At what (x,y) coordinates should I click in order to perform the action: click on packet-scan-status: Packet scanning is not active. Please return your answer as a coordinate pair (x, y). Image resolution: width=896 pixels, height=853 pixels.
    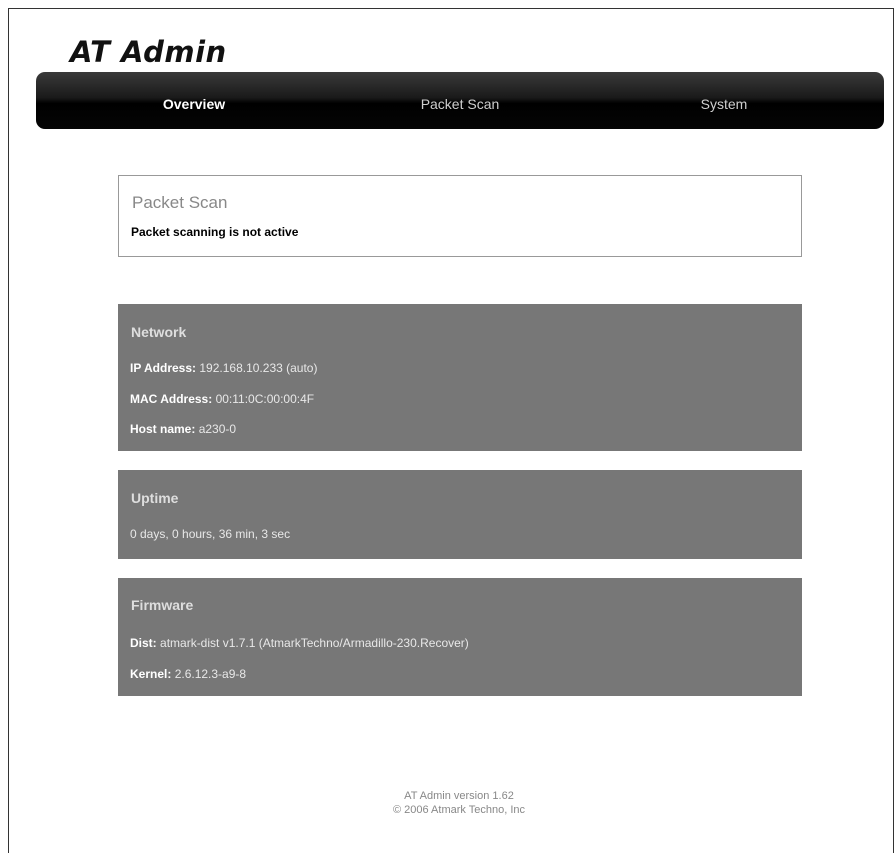
    Looking at the image, I should click on (215, 232).